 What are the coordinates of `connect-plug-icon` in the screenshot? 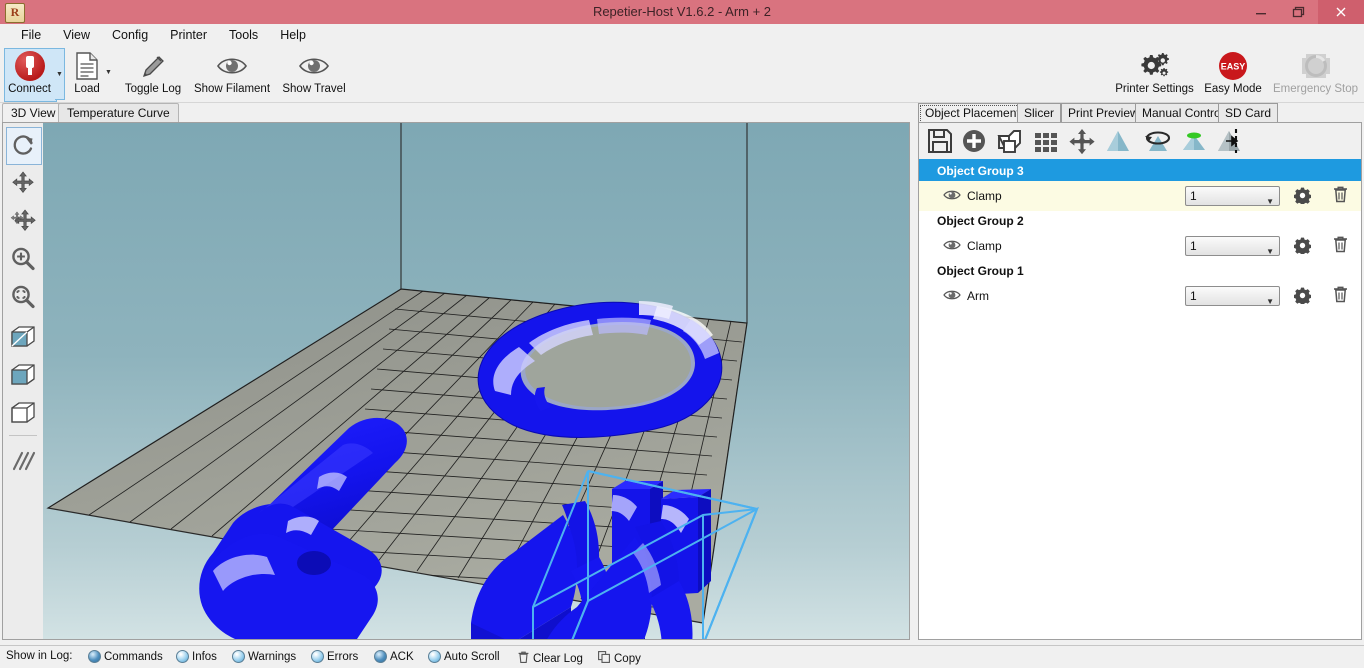 It's located at (29, 66).